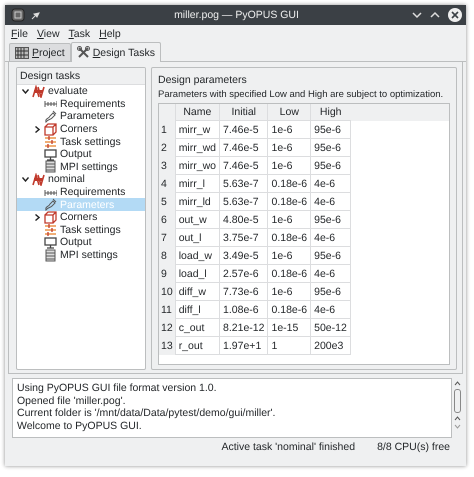 This screenshot has height=477, width=474. What do you see at coordinates (18, 15) in the screenshot?
I see `app-icon` at bounding box center [18, 15].